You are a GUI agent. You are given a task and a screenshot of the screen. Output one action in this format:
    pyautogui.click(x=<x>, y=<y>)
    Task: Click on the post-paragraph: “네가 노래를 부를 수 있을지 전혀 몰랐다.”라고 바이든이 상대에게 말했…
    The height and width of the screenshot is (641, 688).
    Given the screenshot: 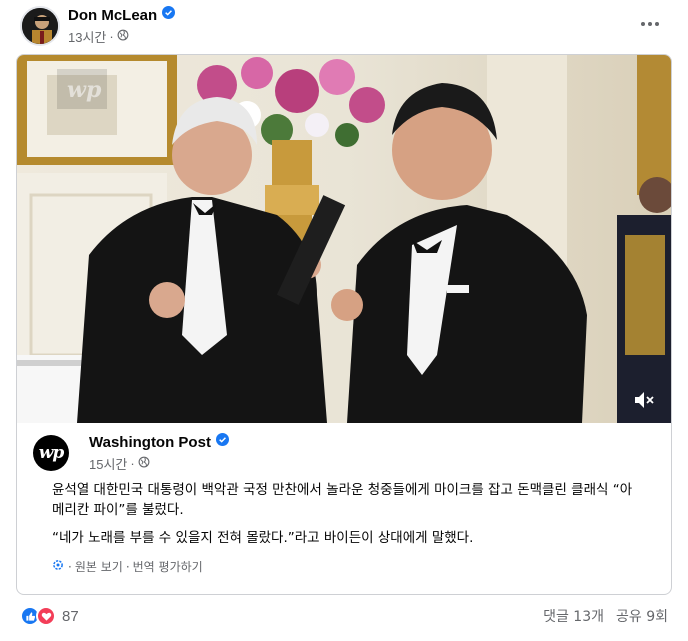 What is the action you would take?
    pyautogui.click(x=263, y=538)
    